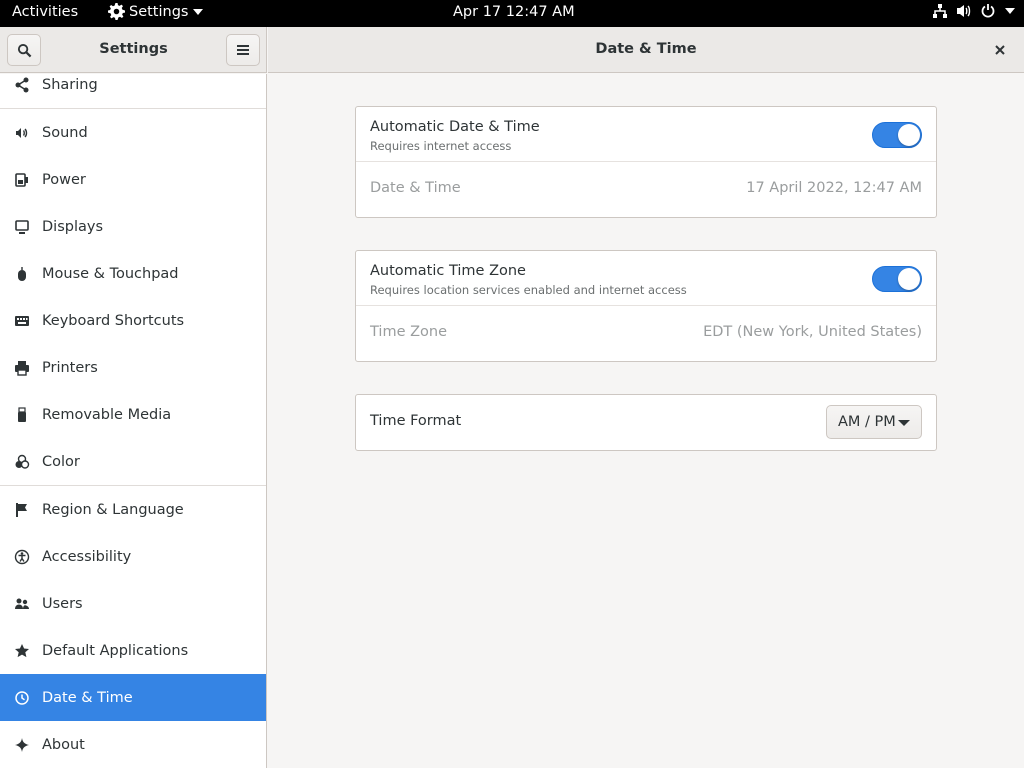 This screenshot has width=1024, height=768. What do you see at coordinates (113, 320) in the screenshot?
I see `sidebar-item-label: Keyboard Shortcuts` at bounding box center [113, 320].